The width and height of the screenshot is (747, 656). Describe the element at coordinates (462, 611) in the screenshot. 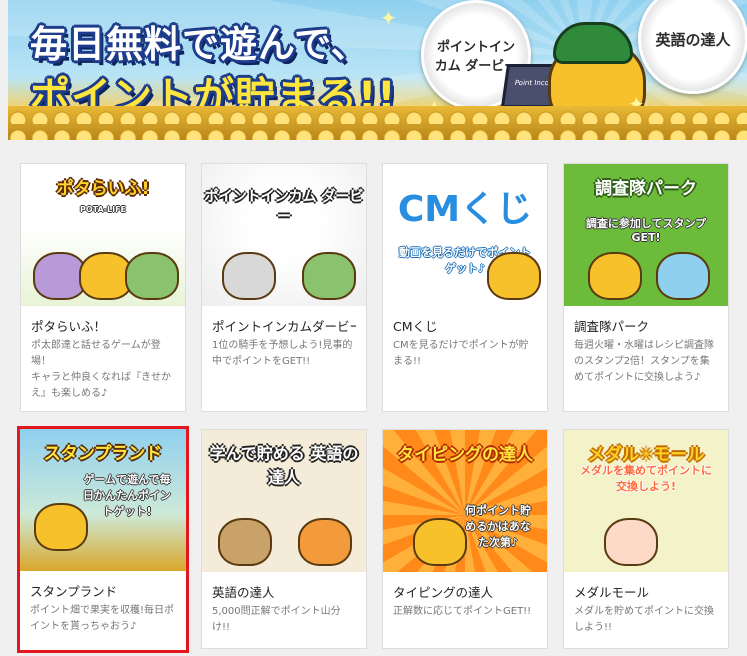

I see `game-card-description: 正解数に応じてポイントGET!!` at that location.